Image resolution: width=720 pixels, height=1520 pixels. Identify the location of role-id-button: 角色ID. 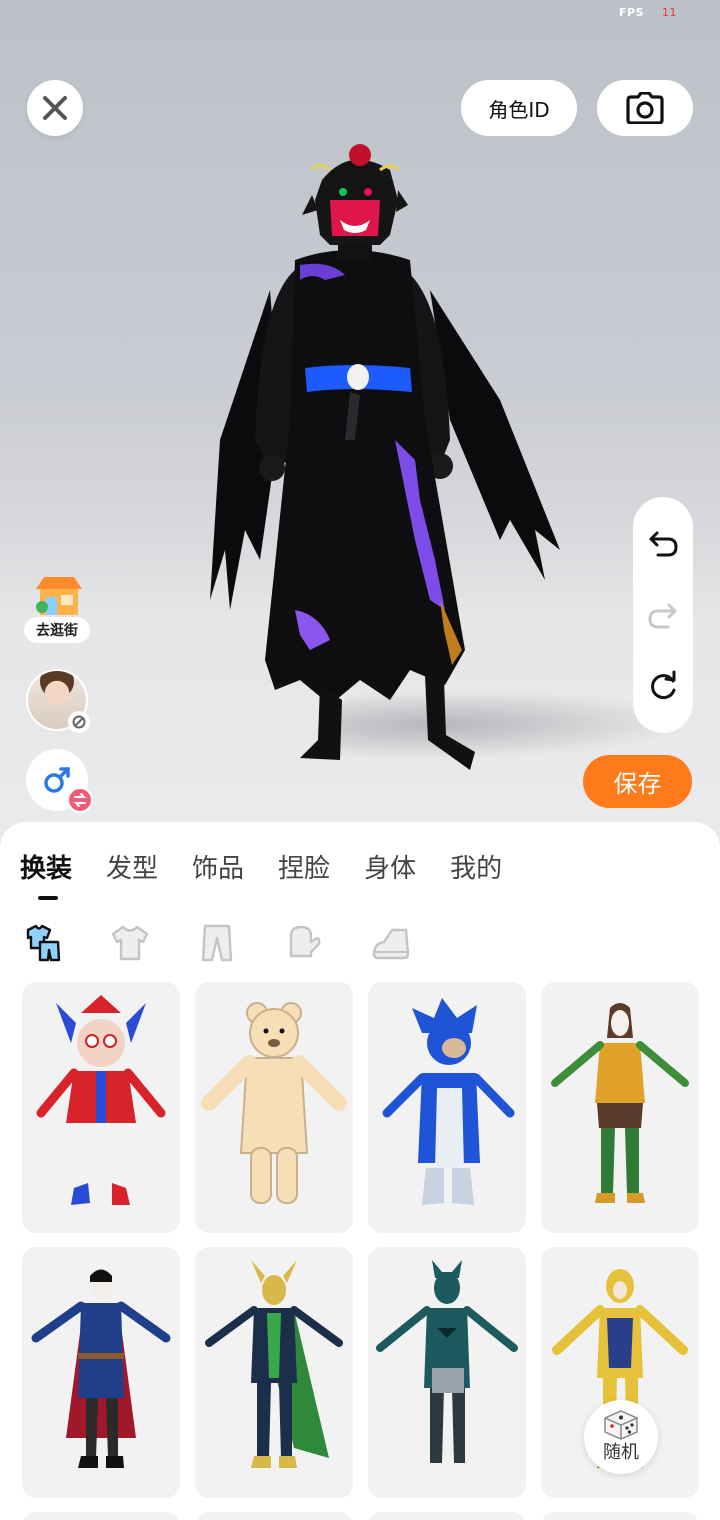
(519, 108).